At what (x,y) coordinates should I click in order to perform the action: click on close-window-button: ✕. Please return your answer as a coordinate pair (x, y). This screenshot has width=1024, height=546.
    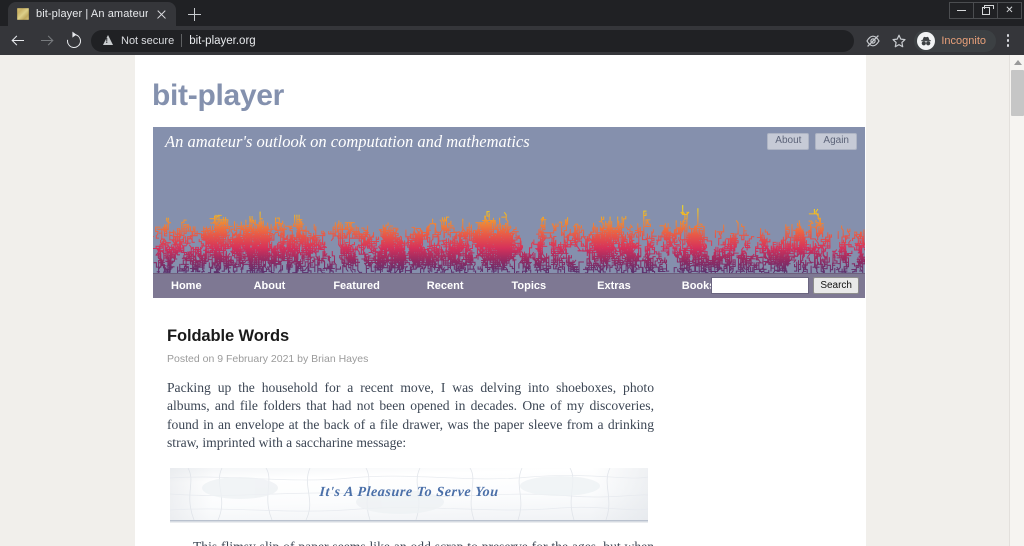
    Looking at the image, I should click on (1009, 10).